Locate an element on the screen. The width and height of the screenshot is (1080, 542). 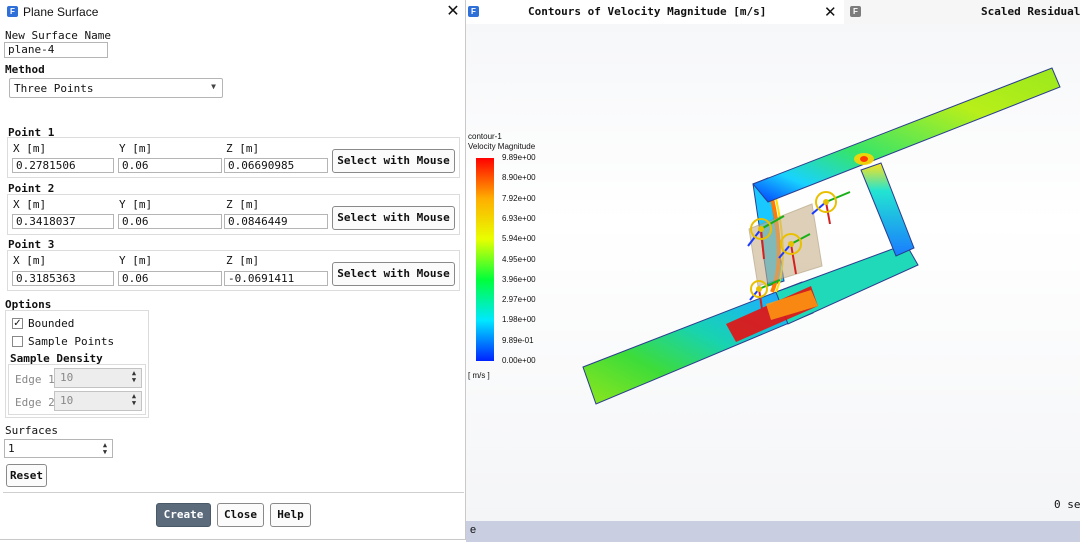
point-1-z-input: 0.06690985 is located at coordinates (276, 165).